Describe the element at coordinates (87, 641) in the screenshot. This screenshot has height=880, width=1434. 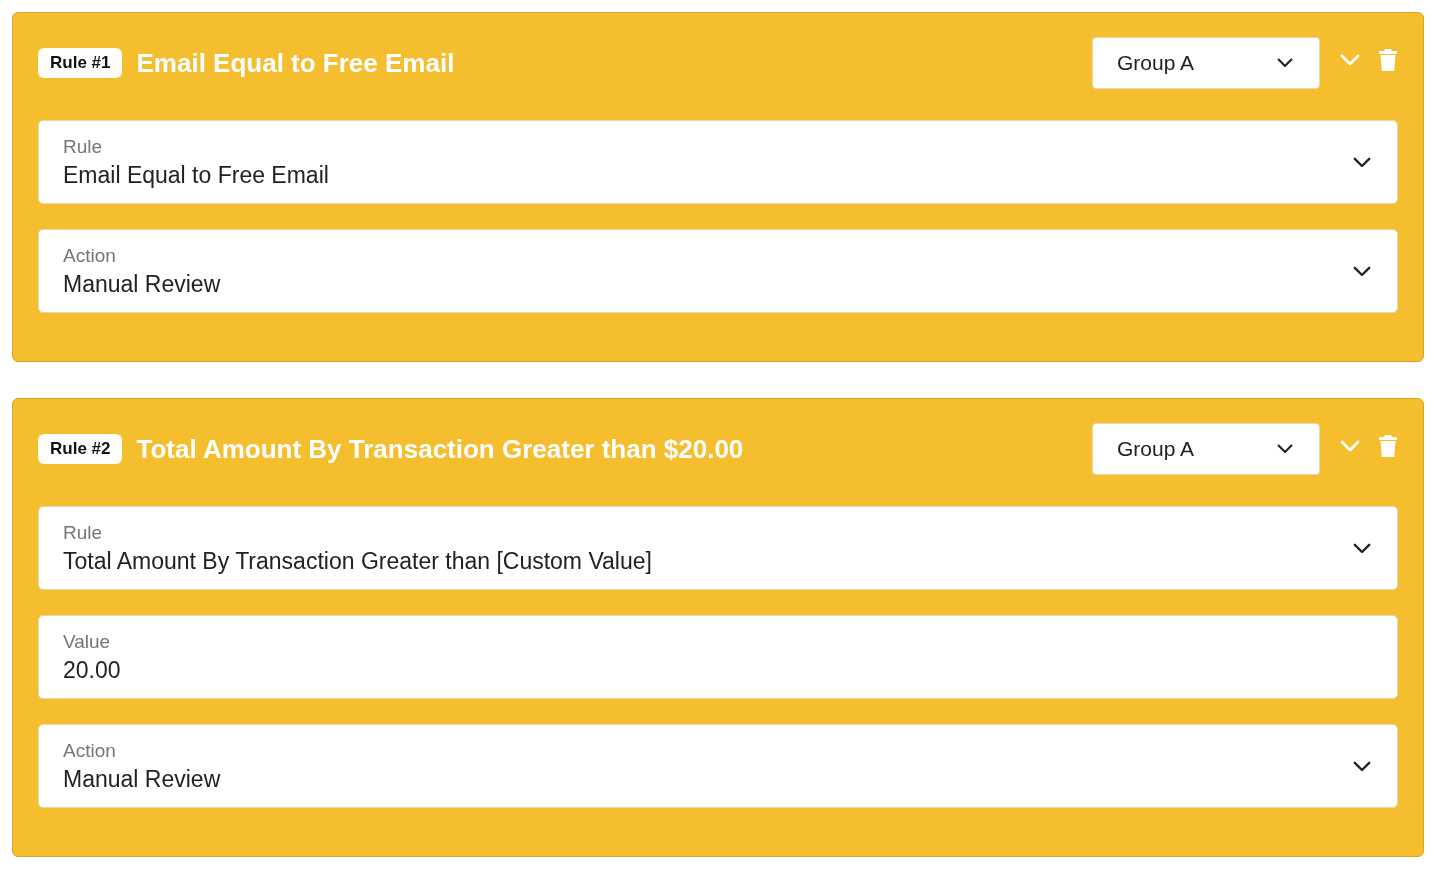
I see `field-label: Value` at that location.